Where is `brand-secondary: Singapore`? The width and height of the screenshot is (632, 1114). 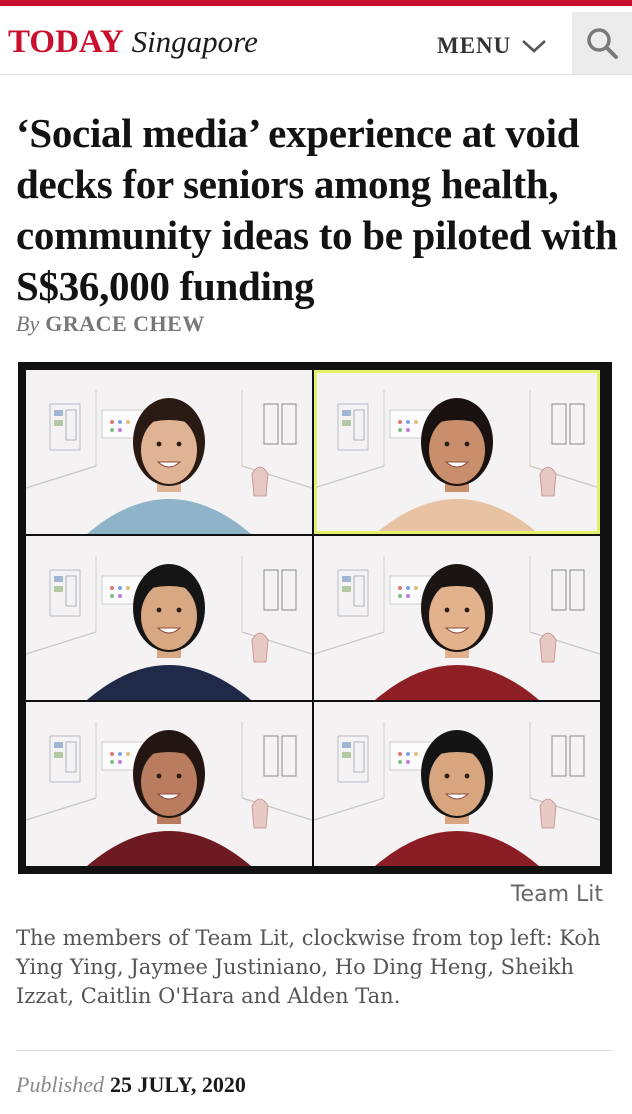
brand-secondary: Singapore is located at coordinates (194, 41).